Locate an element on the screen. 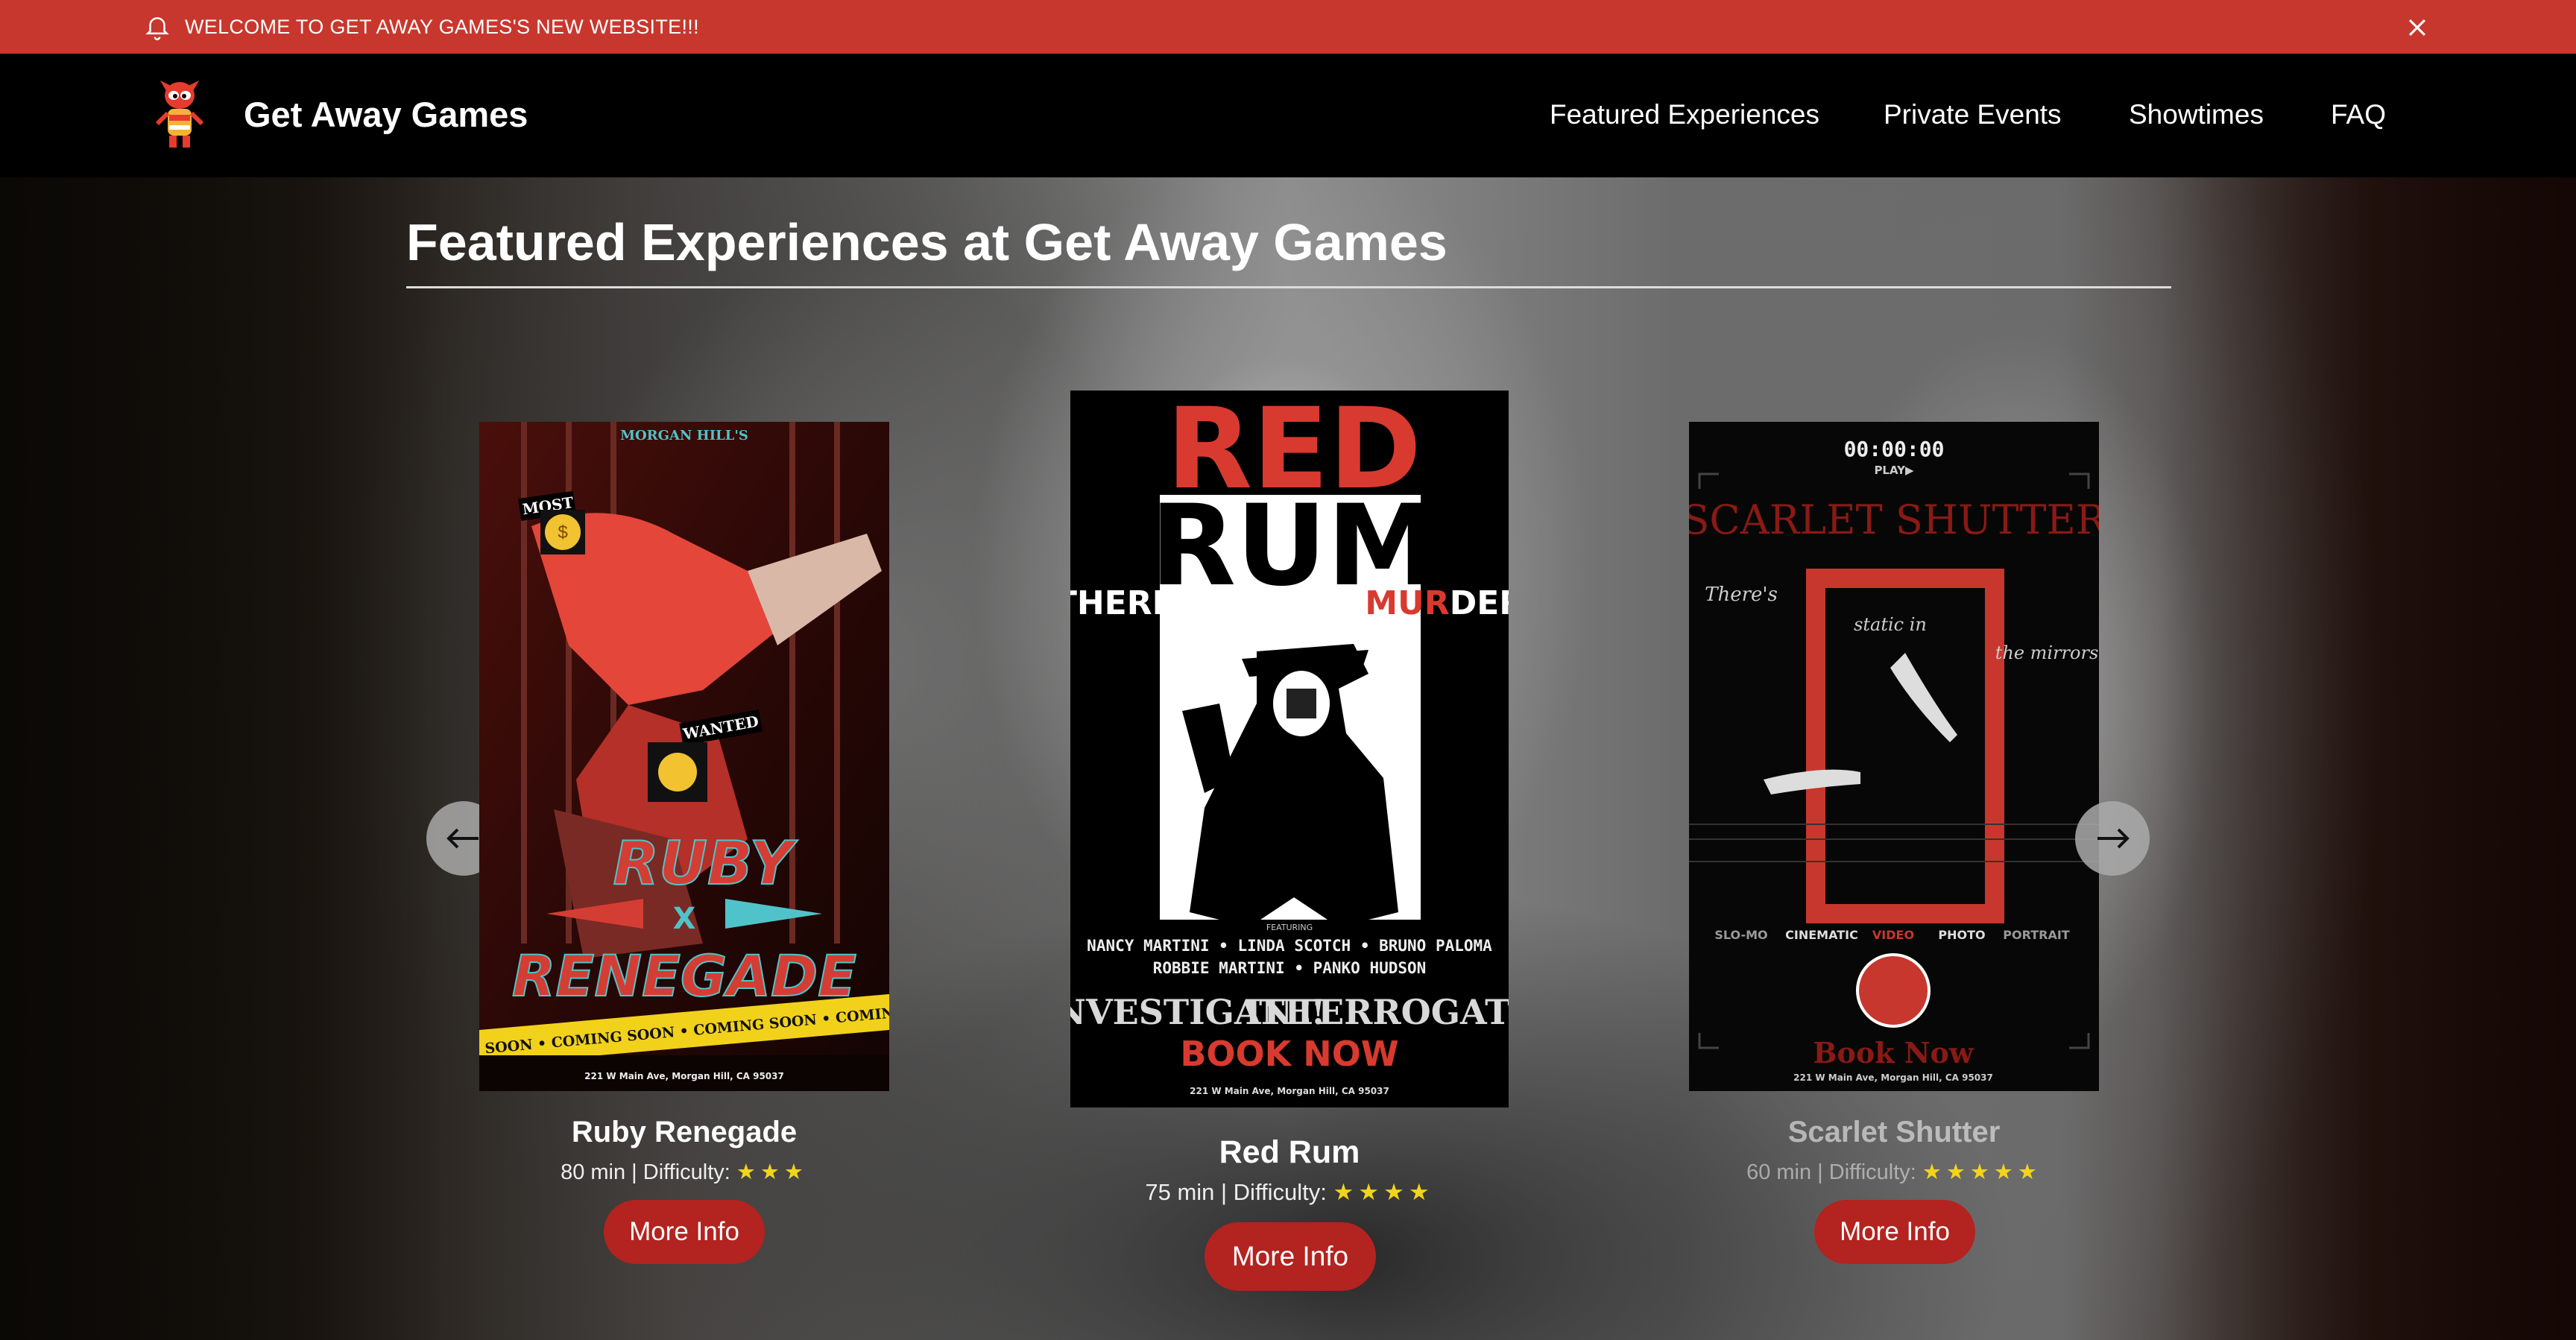 This screenshot has height=1340, width=2576. svg-text: There's is located at coordinates (1741, 595).